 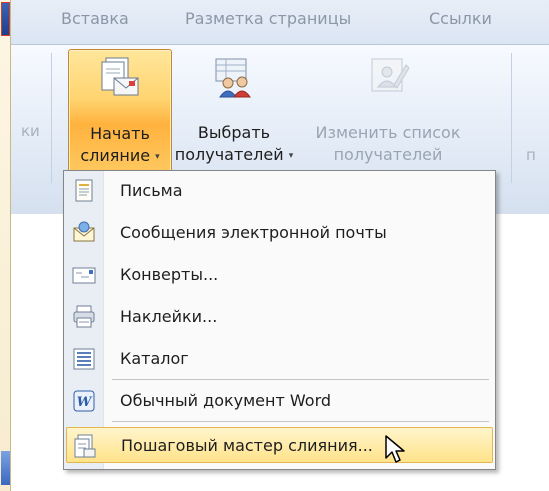 I want to click on tab-insert: Вставка, so click(x=95, y=18).